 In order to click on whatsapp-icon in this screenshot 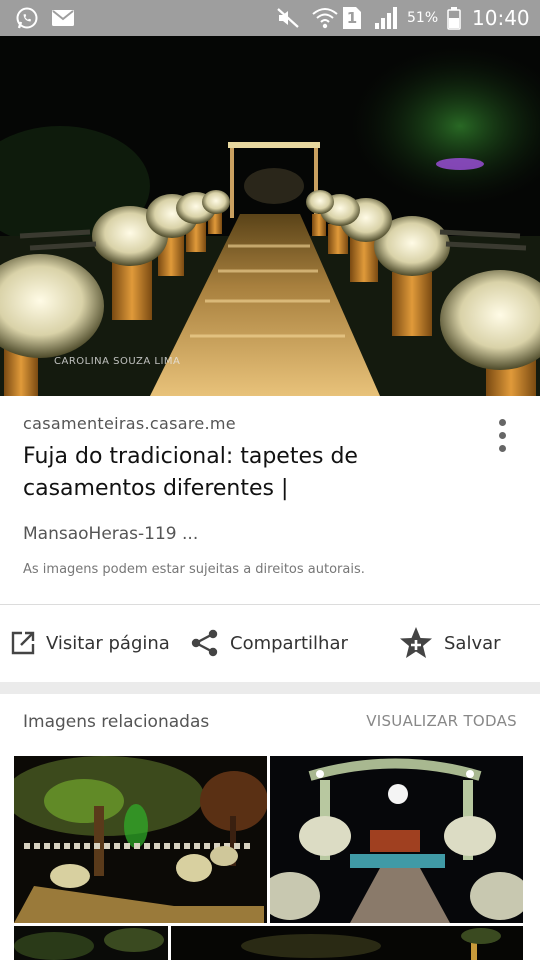, I will do `click(27, 18)`.